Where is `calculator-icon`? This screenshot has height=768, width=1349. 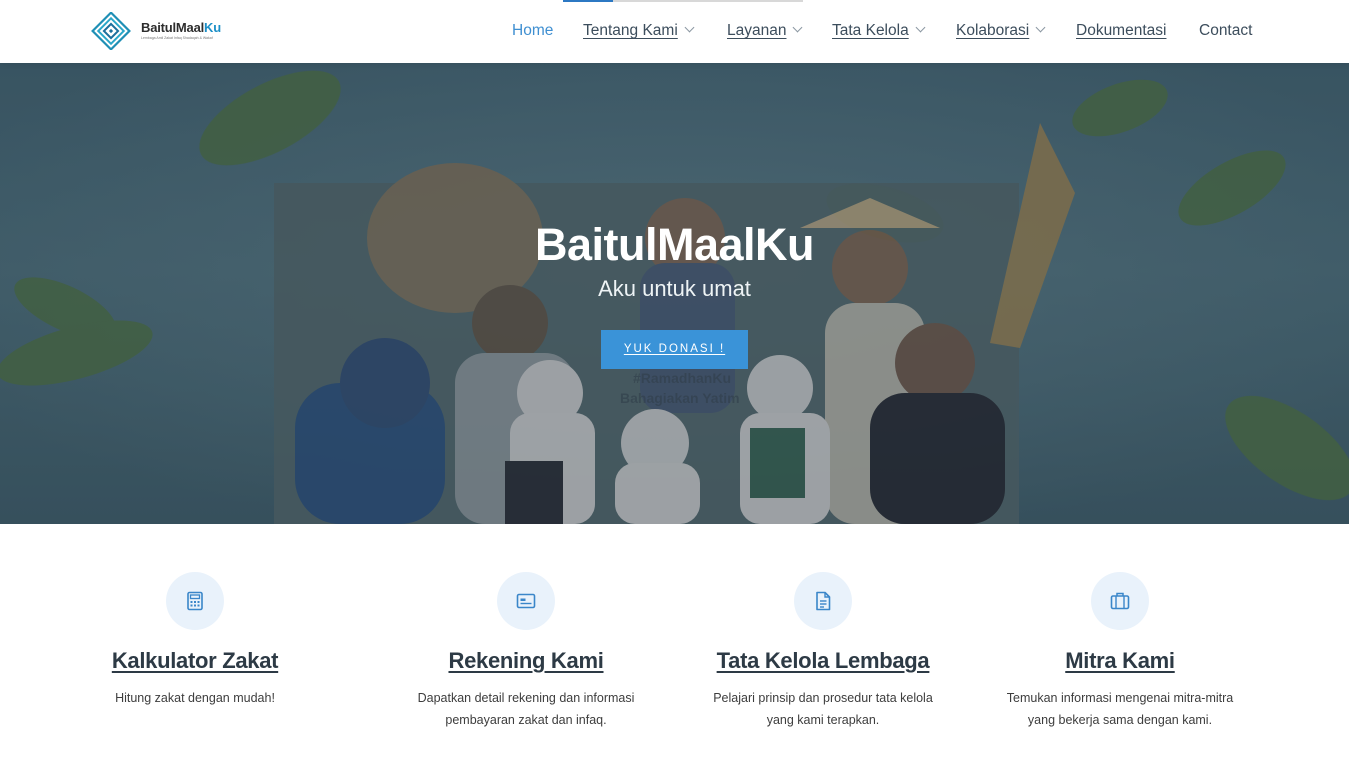
calculator-icon is located at coordinates (195, 601).